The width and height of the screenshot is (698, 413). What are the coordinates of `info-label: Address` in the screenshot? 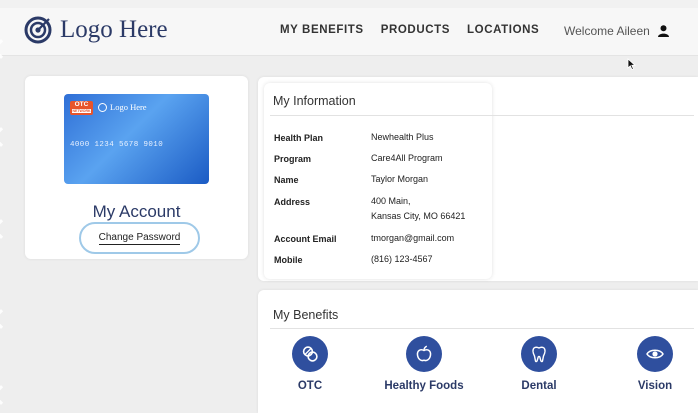 It's located at (292, 202).